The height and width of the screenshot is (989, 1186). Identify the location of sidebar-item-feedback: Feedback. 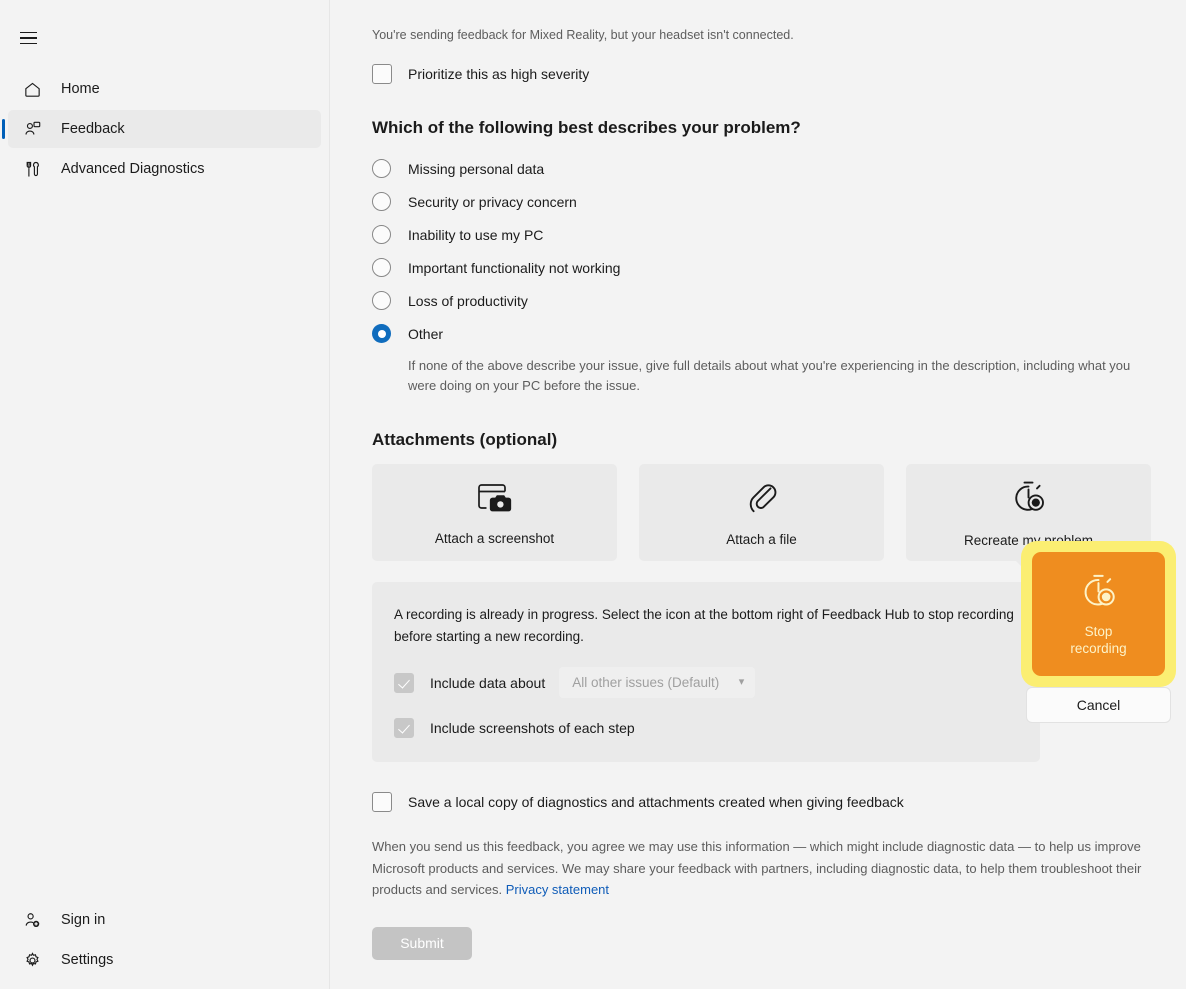
(161, 129).